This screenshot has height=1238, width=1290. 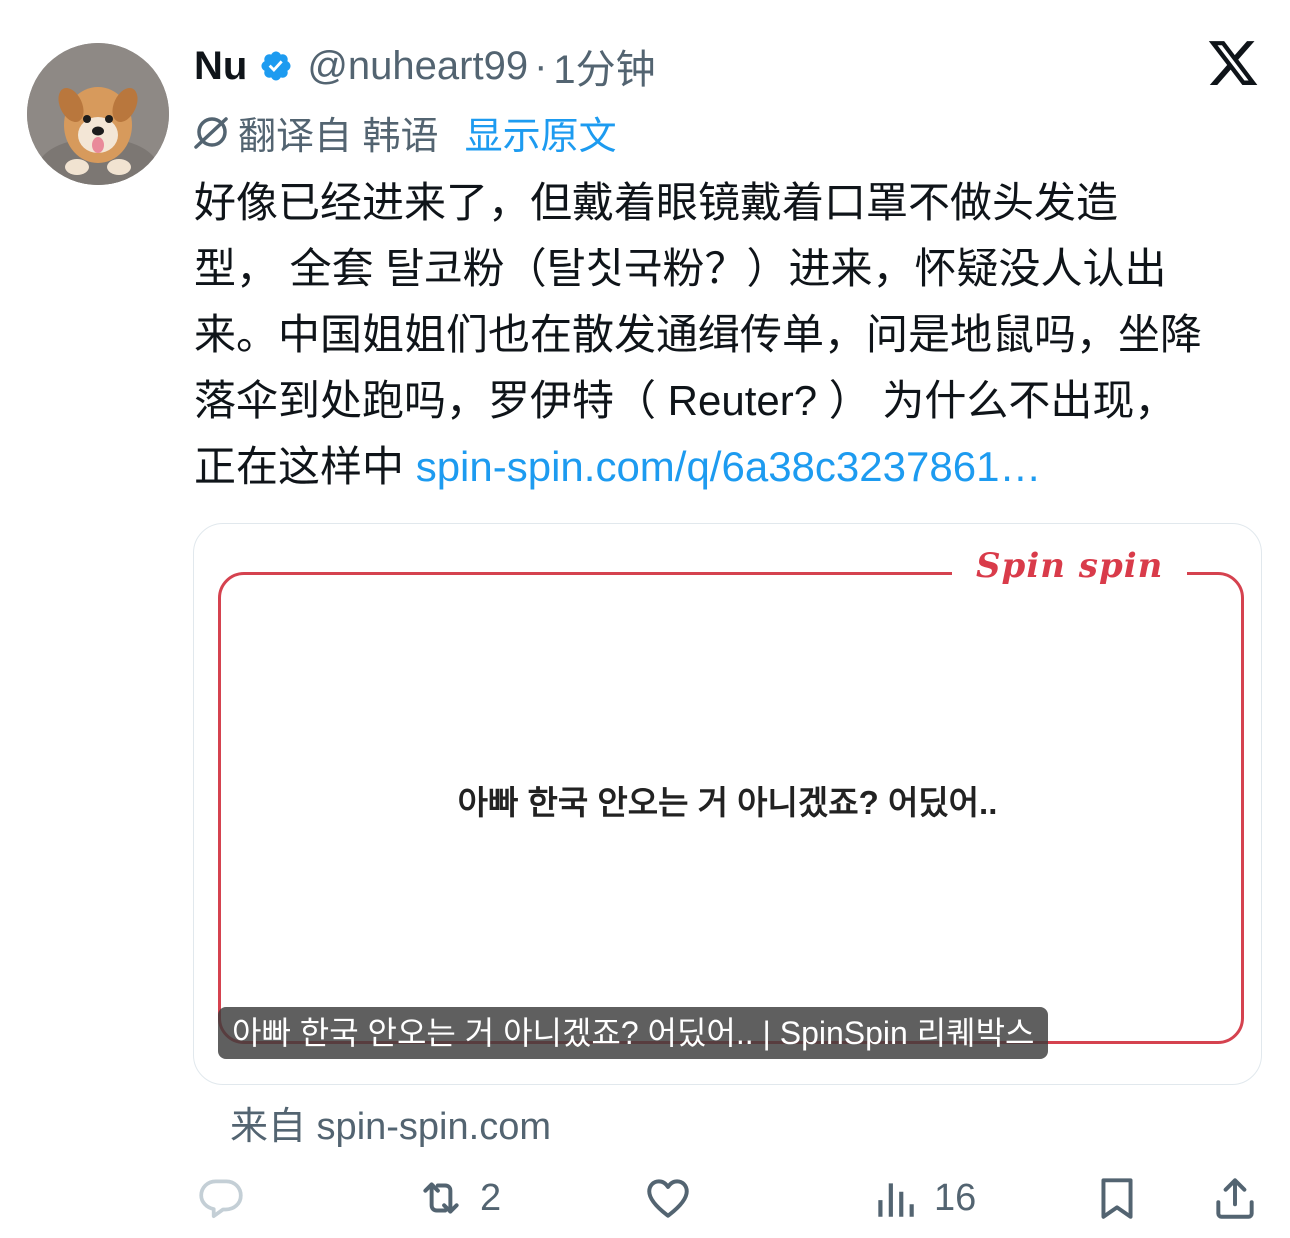 I want to click on share-button, so click(x=1235, y=1198).